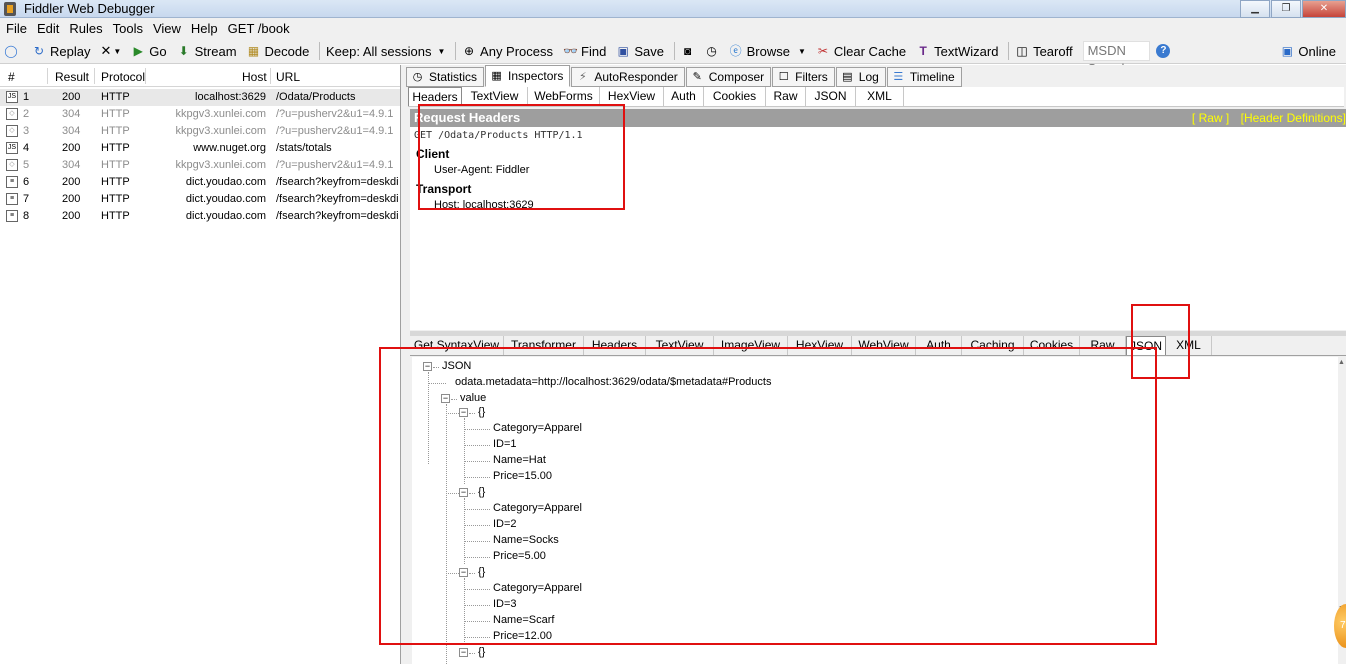 This screenshot has height=664, width=1346. What do you see at coordinates (473, 398) in the screenshot?
I see `json-value-node: value` at bounding box center [473, 398].